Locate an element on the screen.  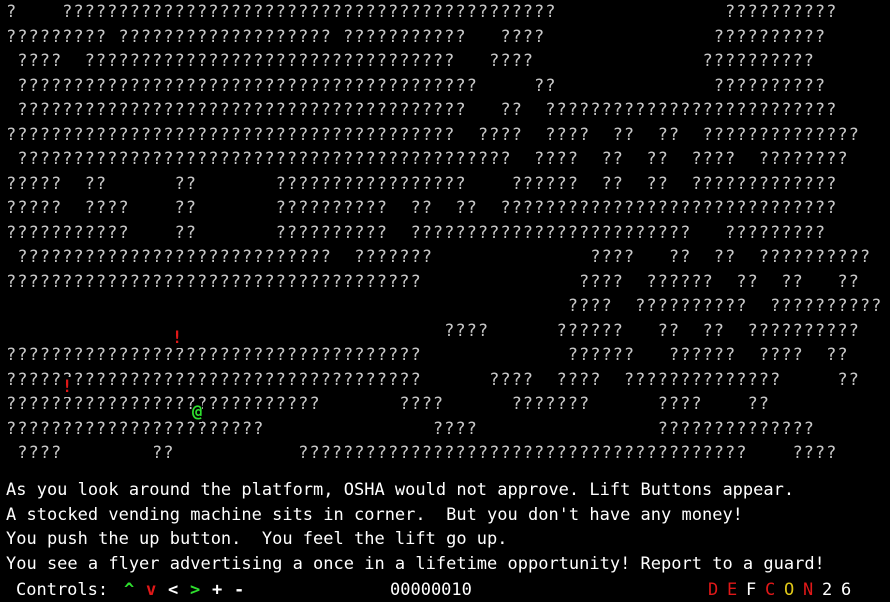
up-control: ^ is located at coordinates (129, 590).